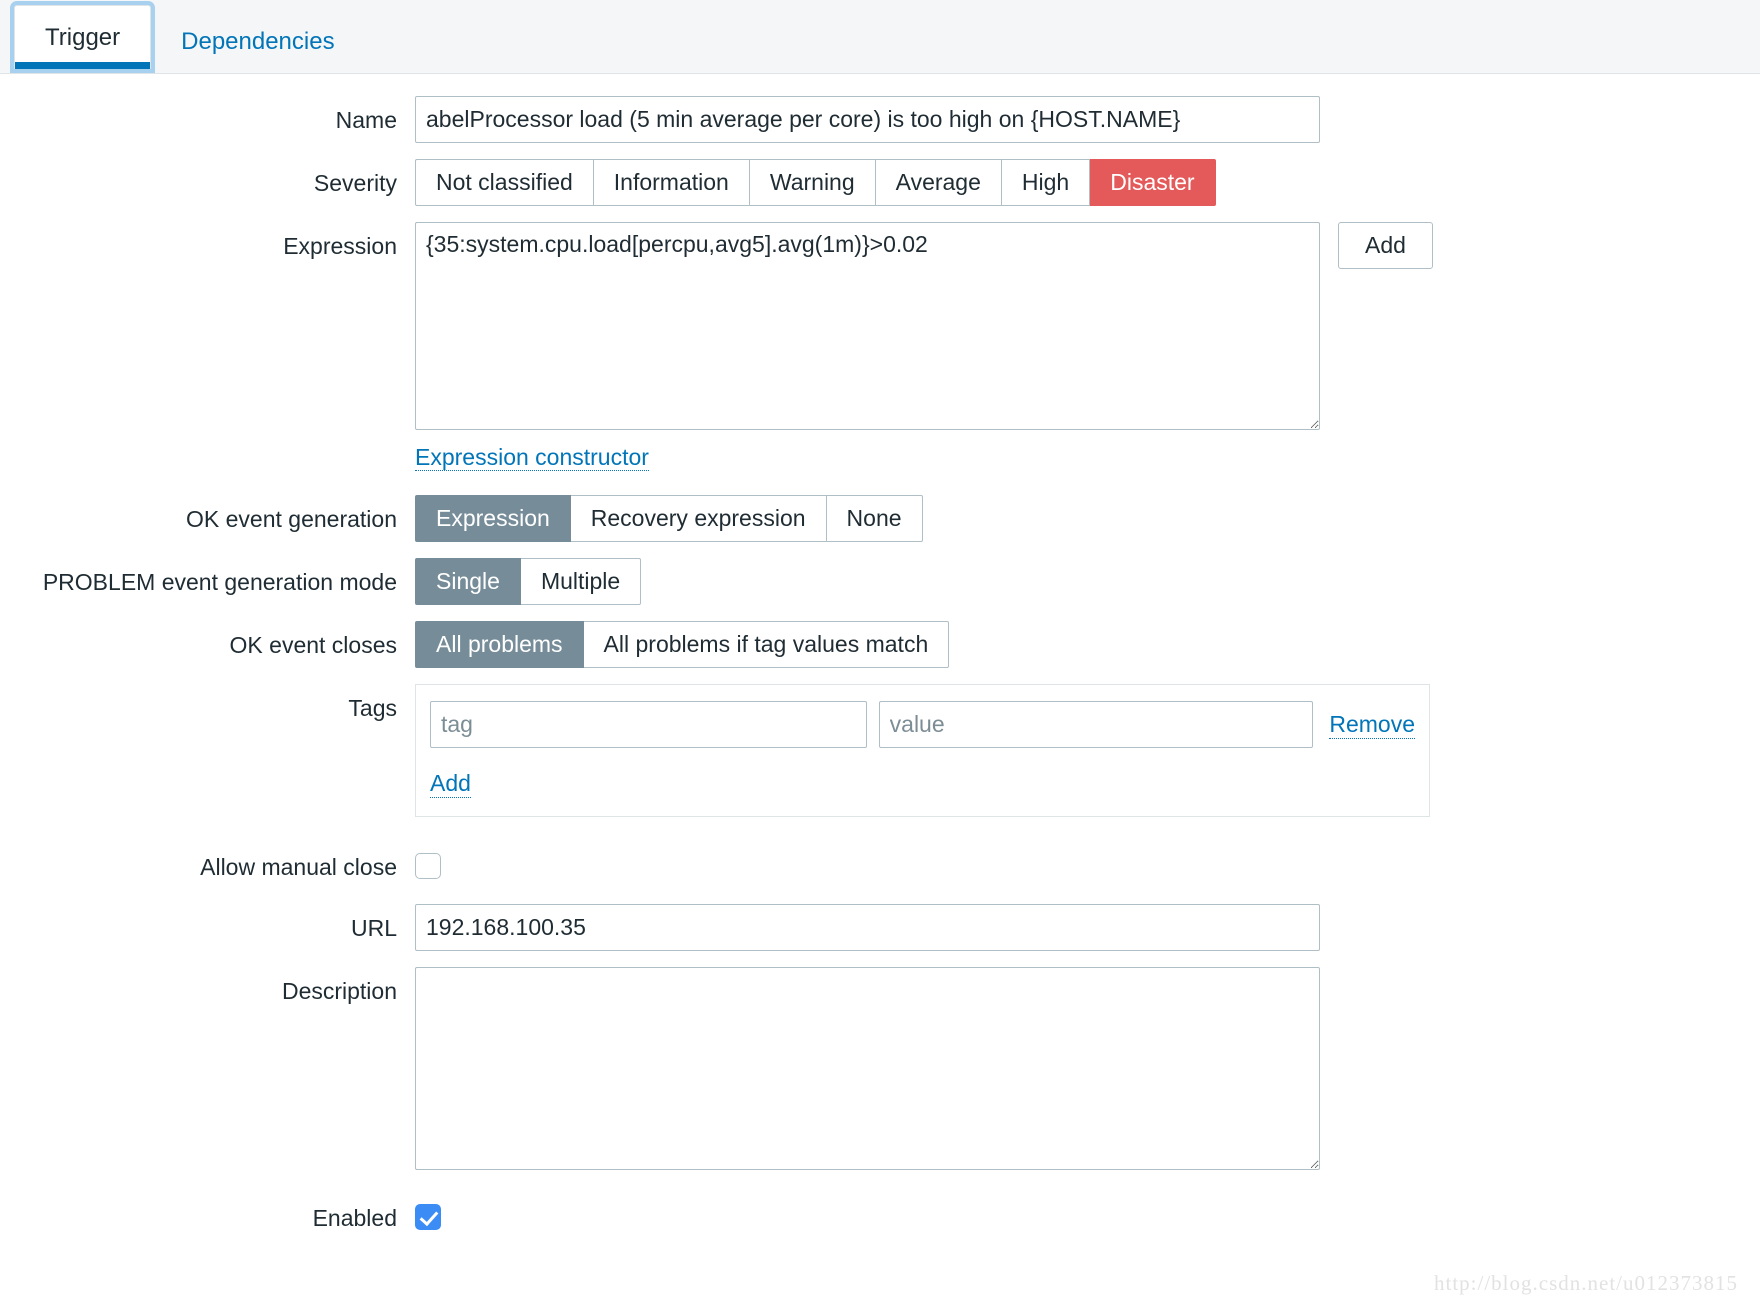  Describe the element at coordinates (340, 246) in the screenshot. I see `expression-label: Expression` at that location.